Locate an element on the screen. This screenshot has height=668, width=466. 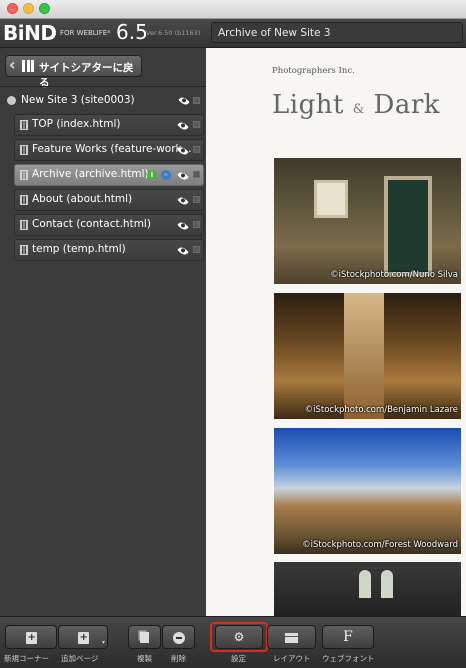
page-item-temp: temp (temp.html) is located at coordinates (109, 250).